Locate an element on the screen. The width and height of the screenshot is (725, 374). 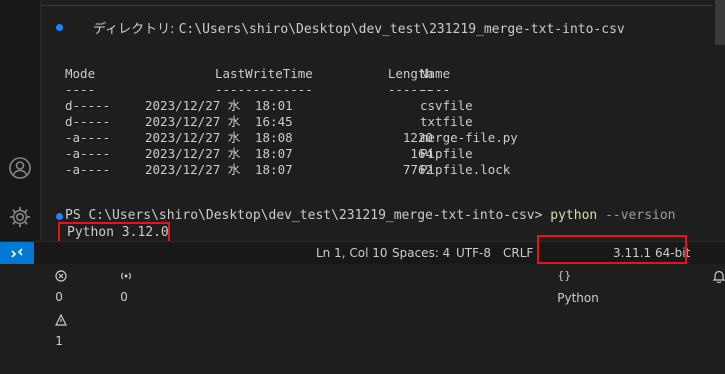
ports-indicator: 0 is located at coordinates (118, 273).